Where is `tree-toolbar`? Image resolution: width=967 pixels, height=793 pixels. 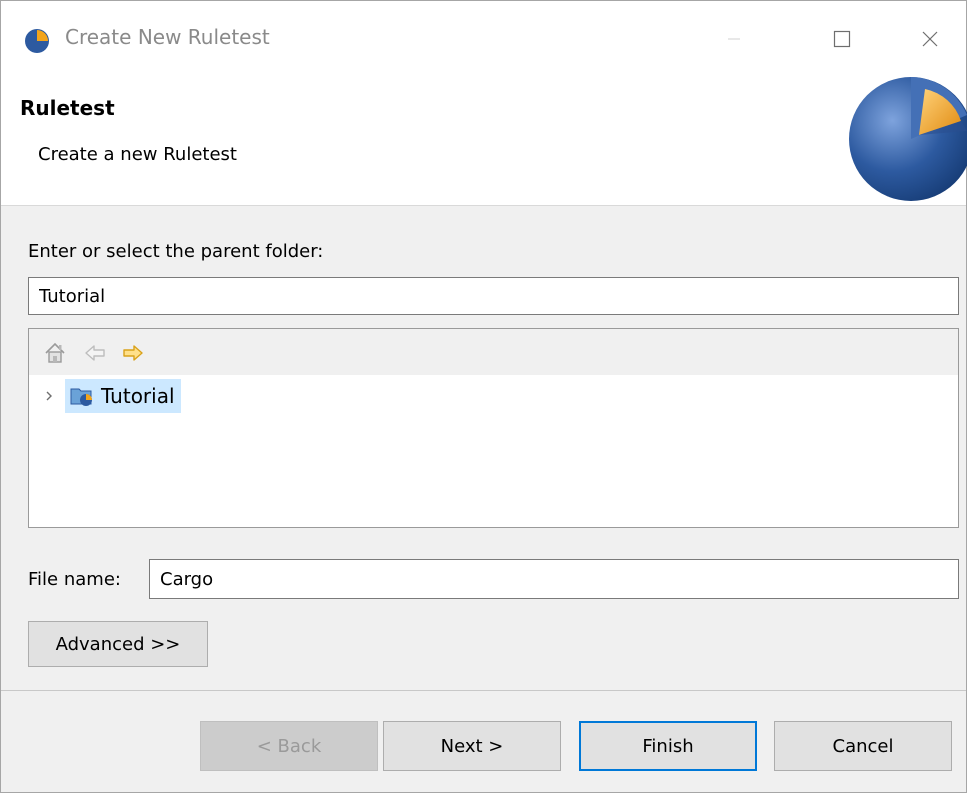
tree-toolbar is located at coordinates (493, 352).